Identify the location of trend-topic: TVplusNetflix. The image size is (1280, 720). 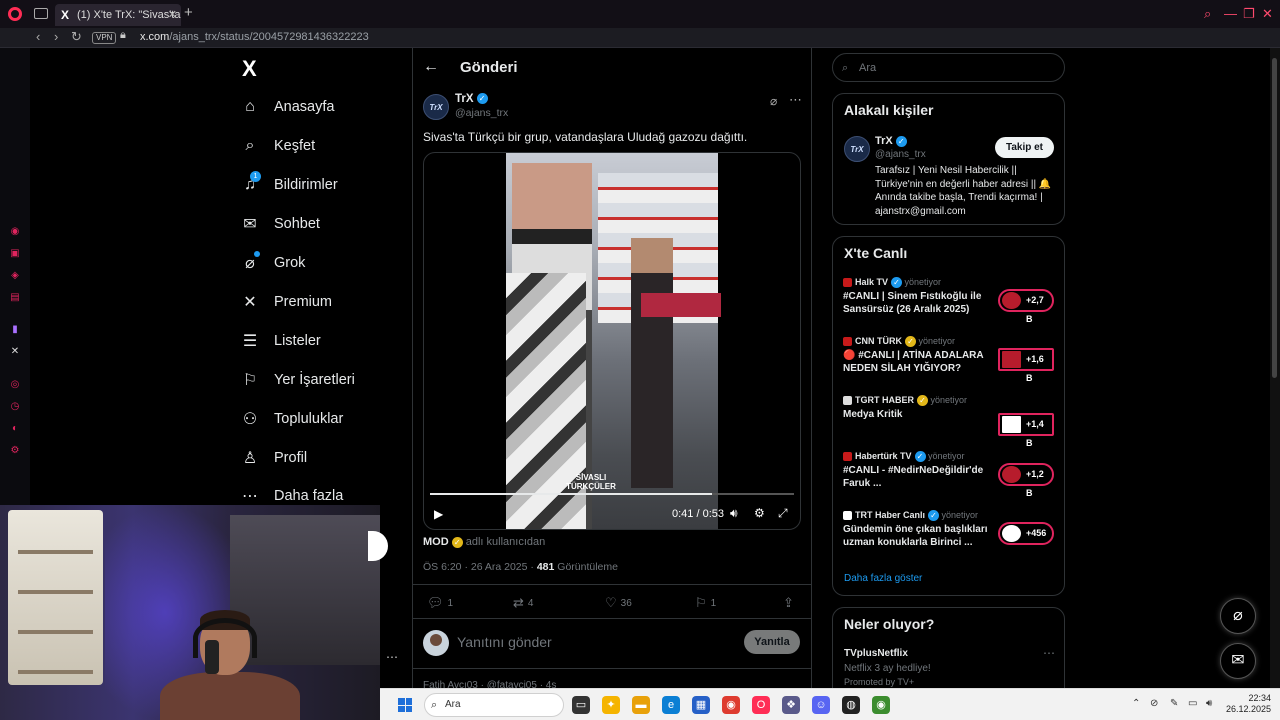
(876, 653).